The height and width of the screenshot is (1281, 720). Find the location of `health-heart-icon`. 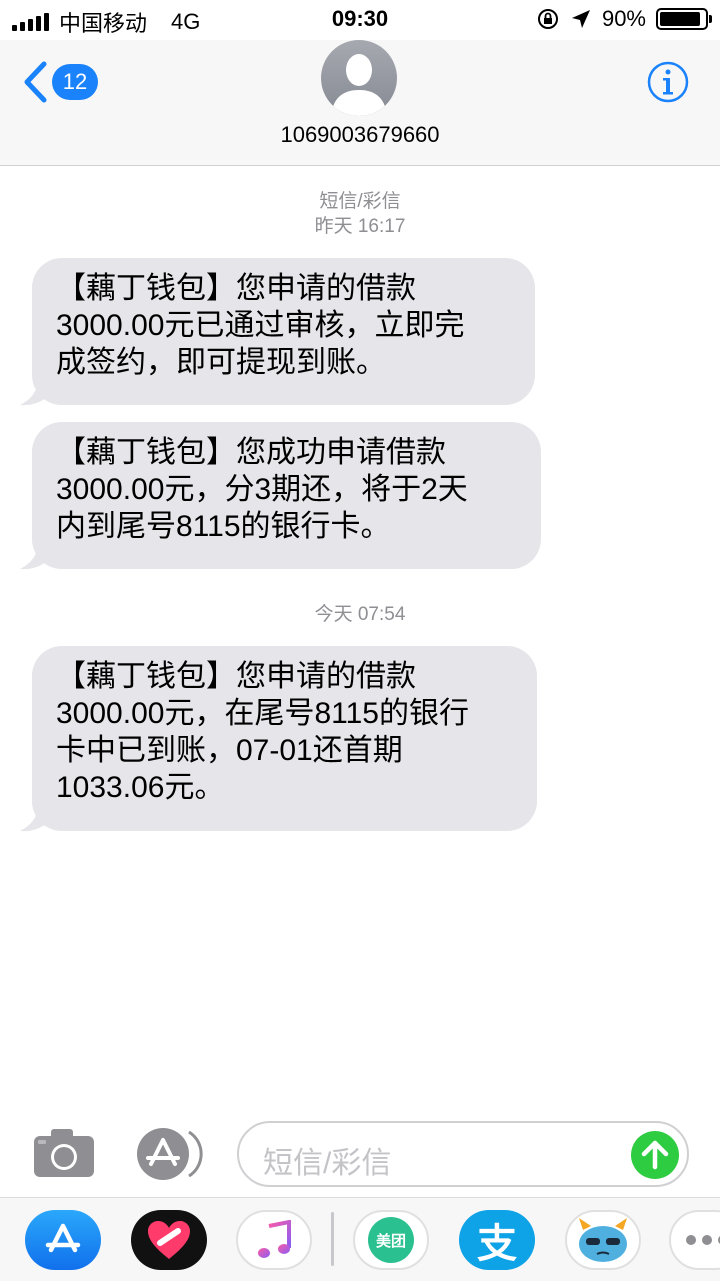

health-heart-icon is located at coordinates (169, 1240).